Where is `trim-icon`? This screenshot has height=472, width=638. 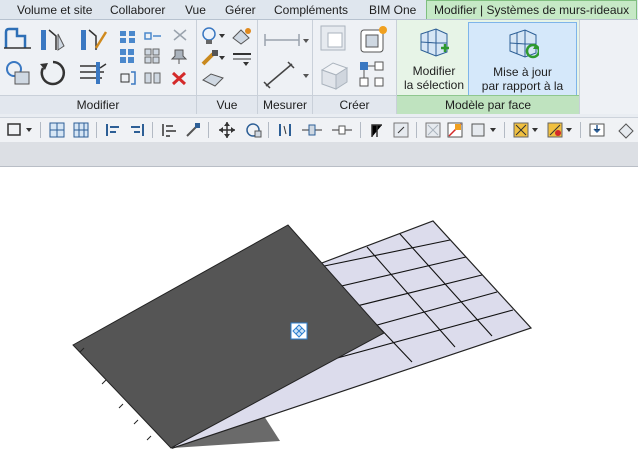
trim-icon is located at coordinates (93, 73).